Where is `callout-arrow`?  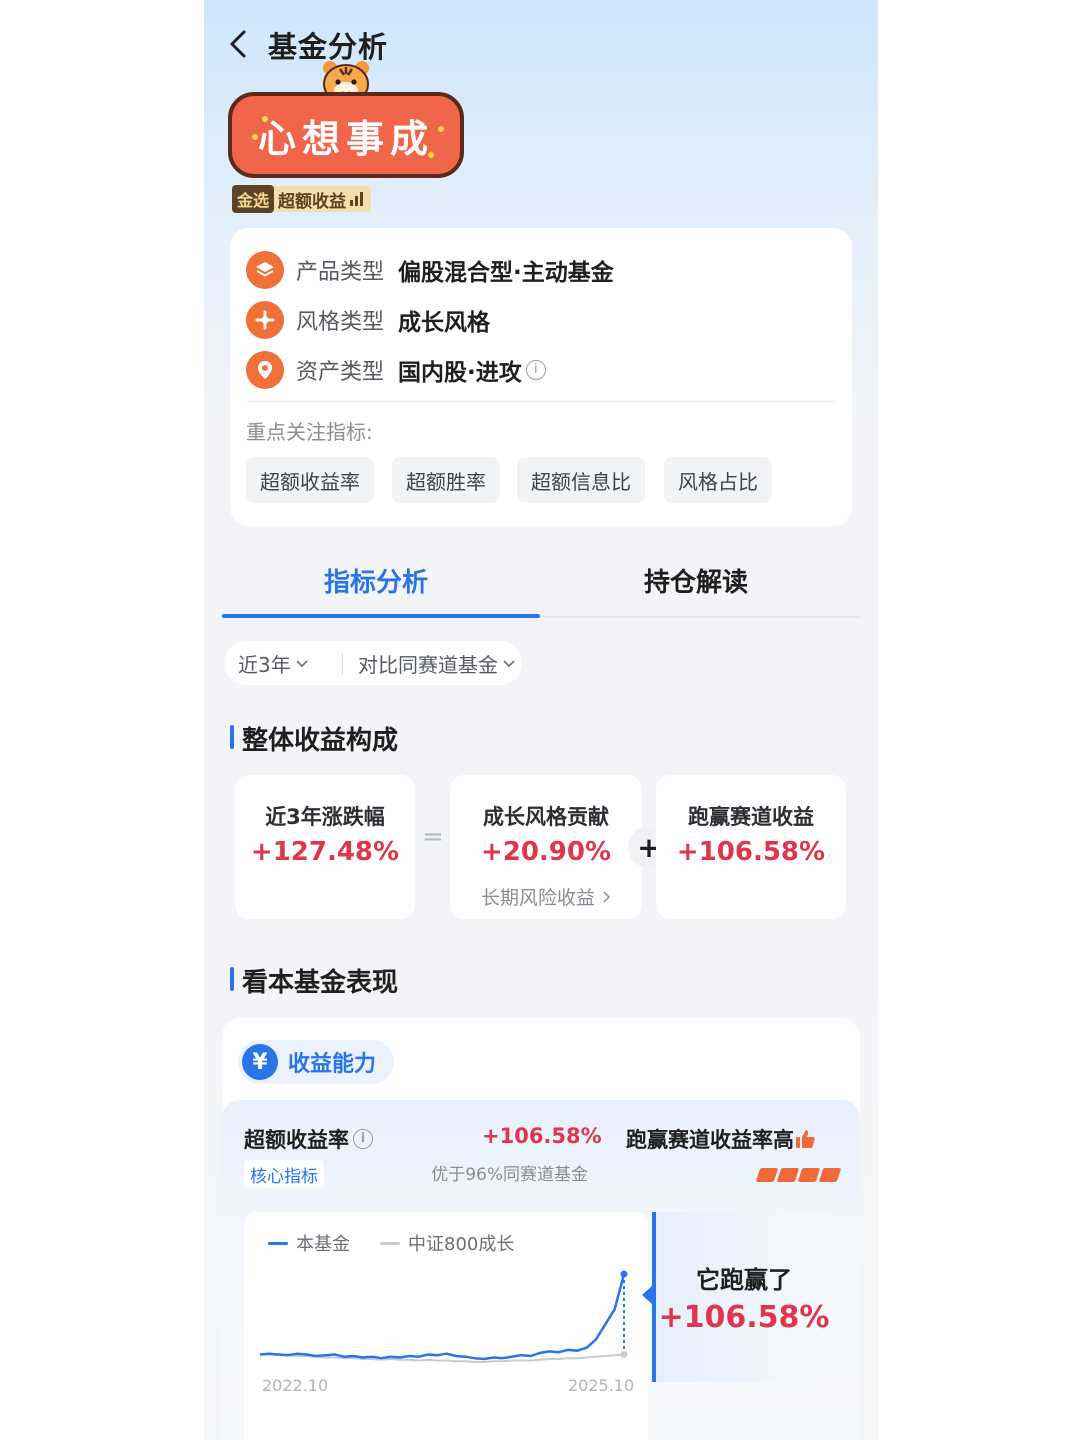 callout-arrow is located at coordinates (647, 1295).